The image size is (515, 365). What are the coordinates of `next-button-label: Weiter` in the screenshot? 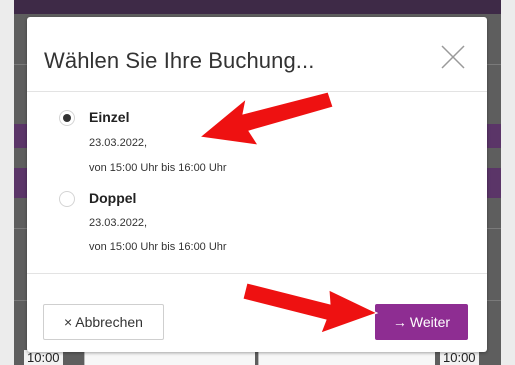 It's located at (430, 322).